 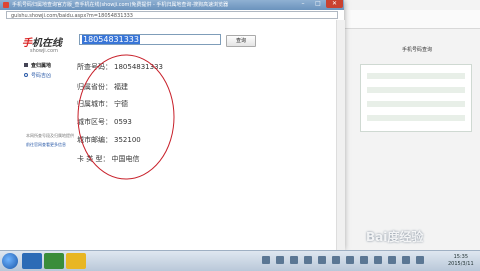 I want to click on background-toolbar, so click(x=412, y=19).